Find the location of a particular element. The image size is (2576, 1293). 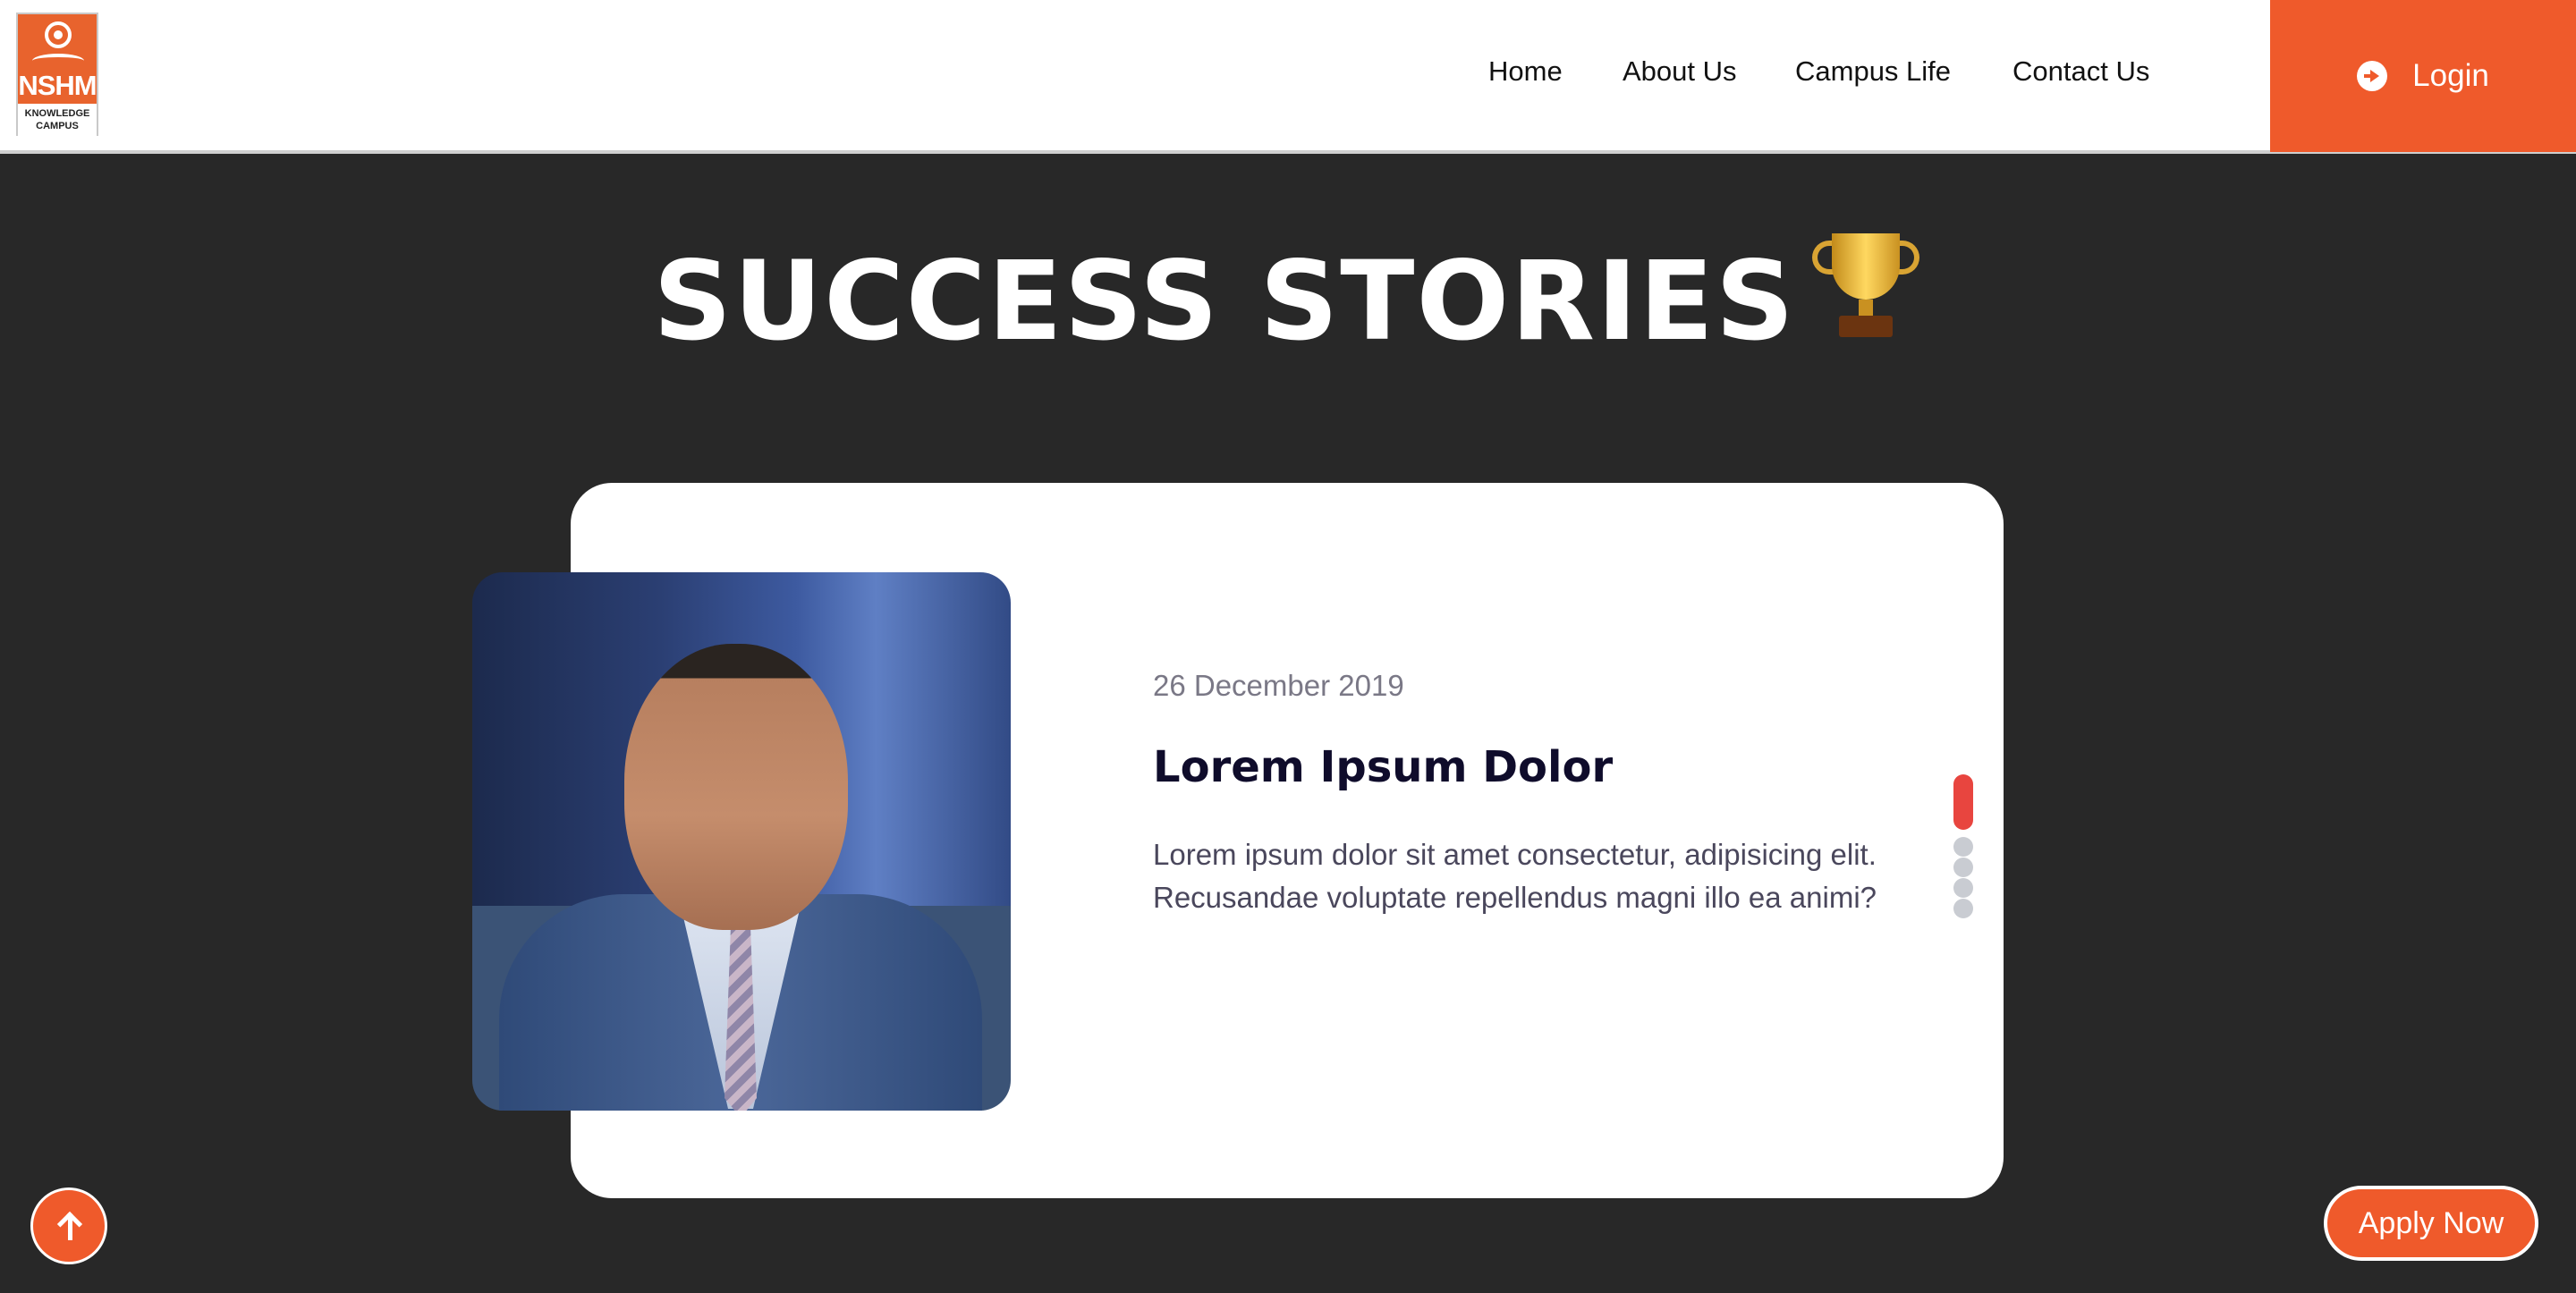

nshm-logo: NSHM KNOWLEDGE CAMPUS is located at coordinates (57, 75).